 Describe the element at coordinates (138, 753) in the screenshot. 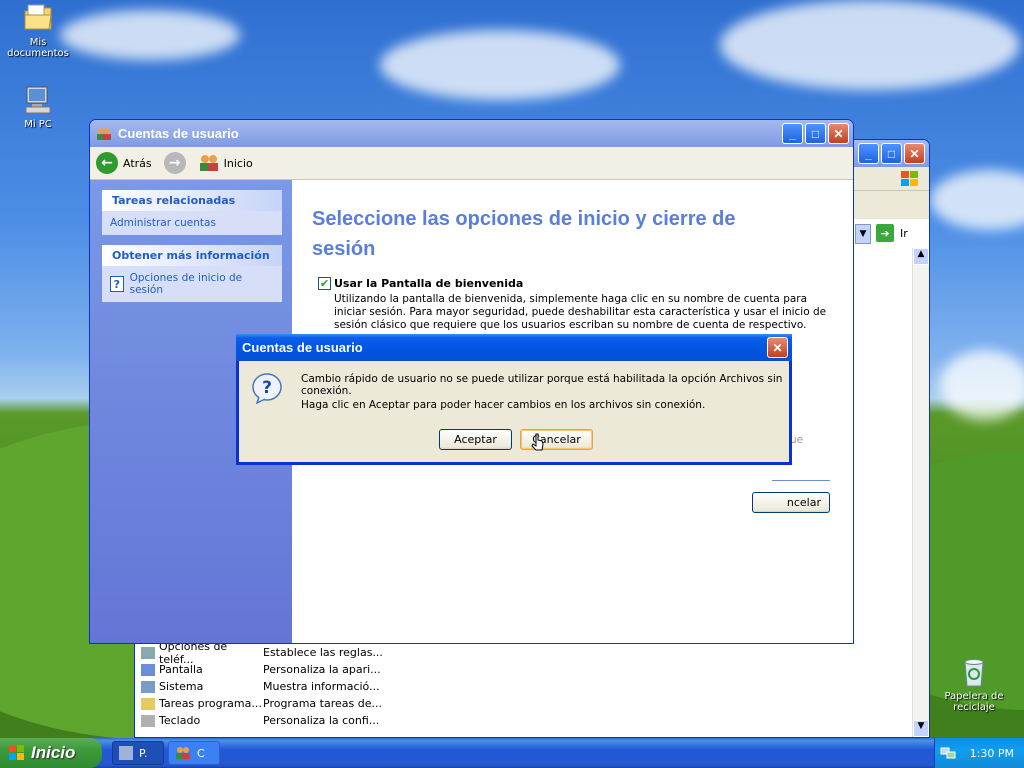

I see `taskbar-task-control-panel: P.` at that location.